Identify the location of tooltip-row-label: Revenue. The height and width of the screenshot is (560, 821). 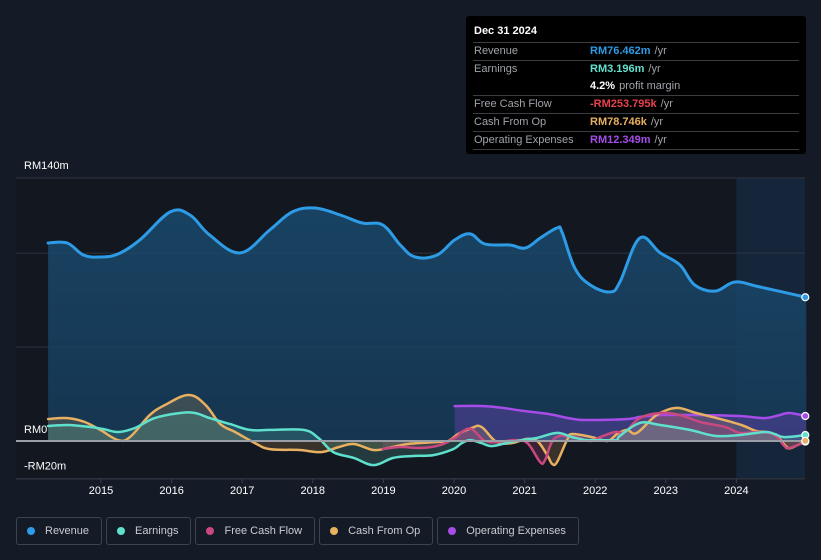
(496, 51).